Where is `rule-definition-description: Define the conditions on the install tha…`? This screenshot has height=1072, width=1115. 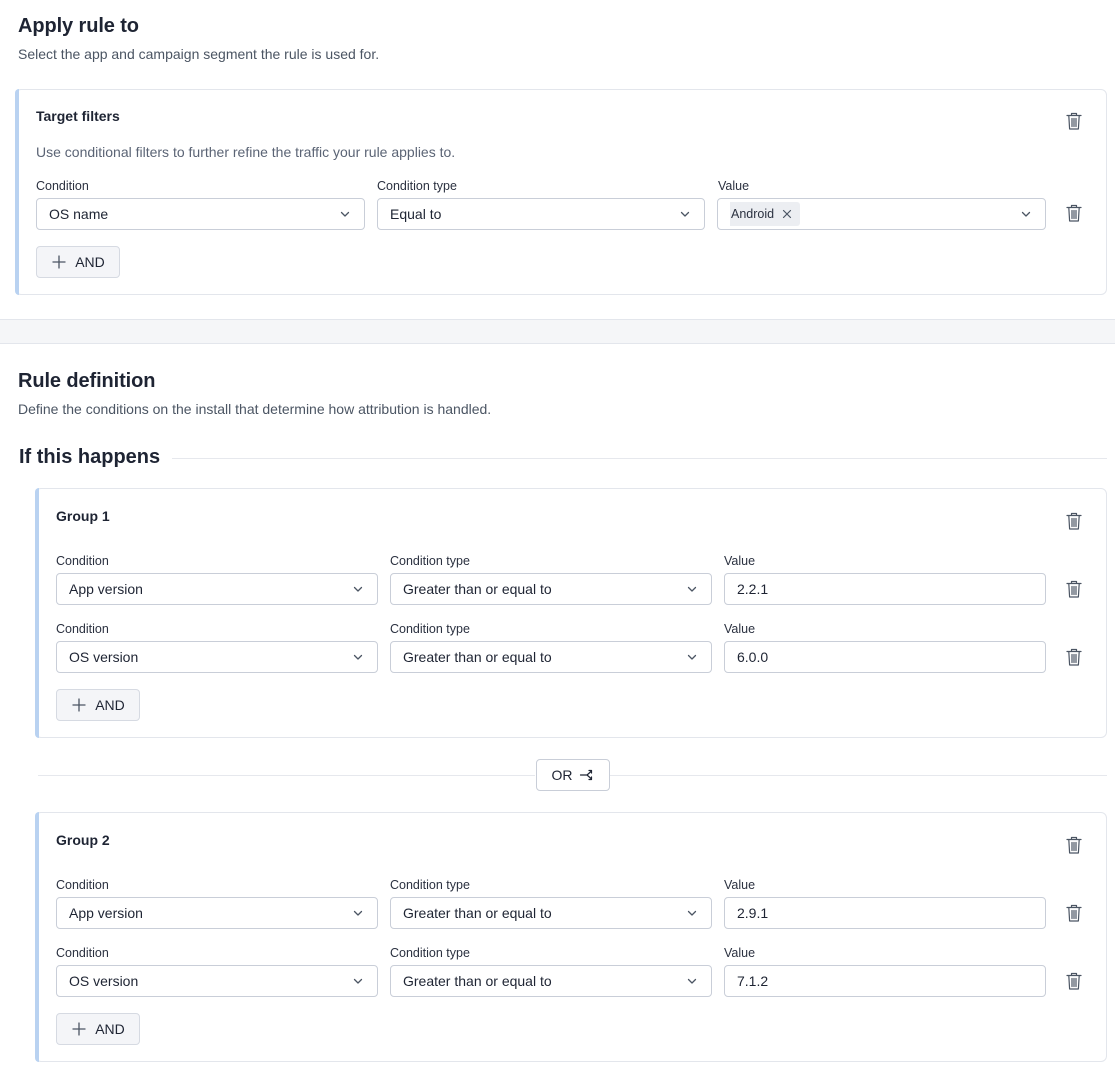
rule-definition-description: Define the conditions on the install tha… is located at coordinates (255, 409).